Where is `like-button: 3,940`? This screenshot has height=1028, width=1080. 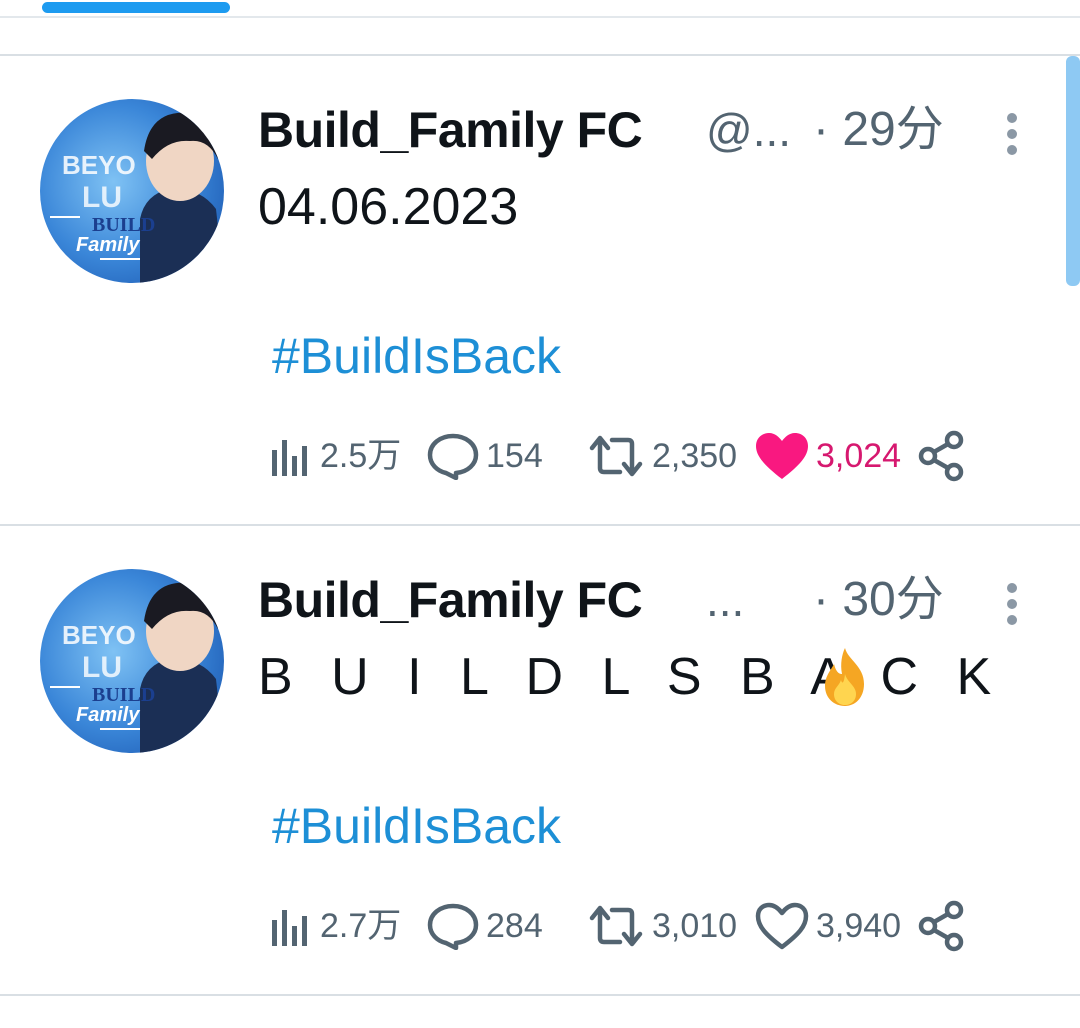 like-button: 3,940 is located at coordinates (827, 926).